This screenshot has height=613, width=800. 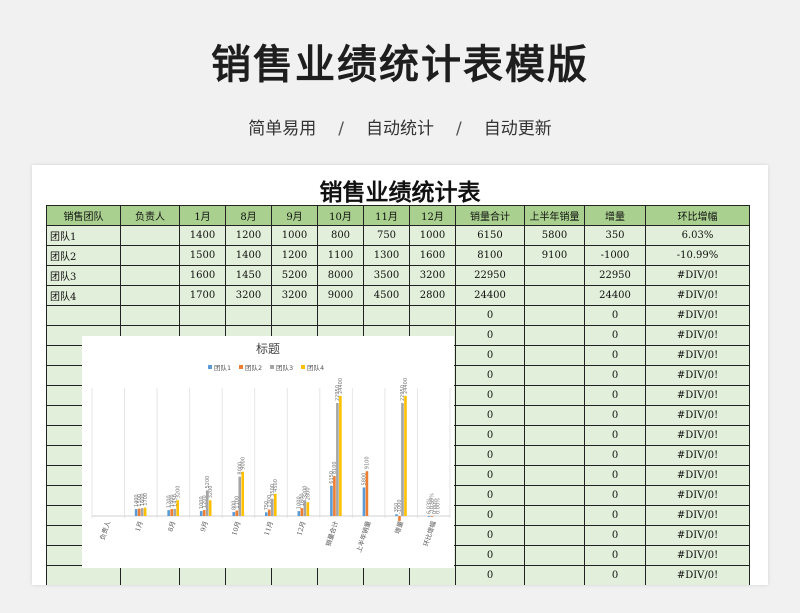 I want to click on column-header: 负责人, so click(x=150, y=215).